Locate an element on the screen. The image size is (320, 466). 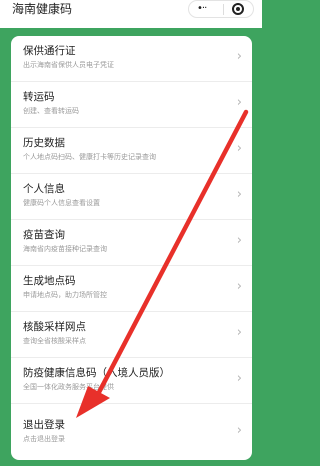
menu-item-subtitle: 全国一体化政务服务平台提供 is located at coordinates (68, 387).